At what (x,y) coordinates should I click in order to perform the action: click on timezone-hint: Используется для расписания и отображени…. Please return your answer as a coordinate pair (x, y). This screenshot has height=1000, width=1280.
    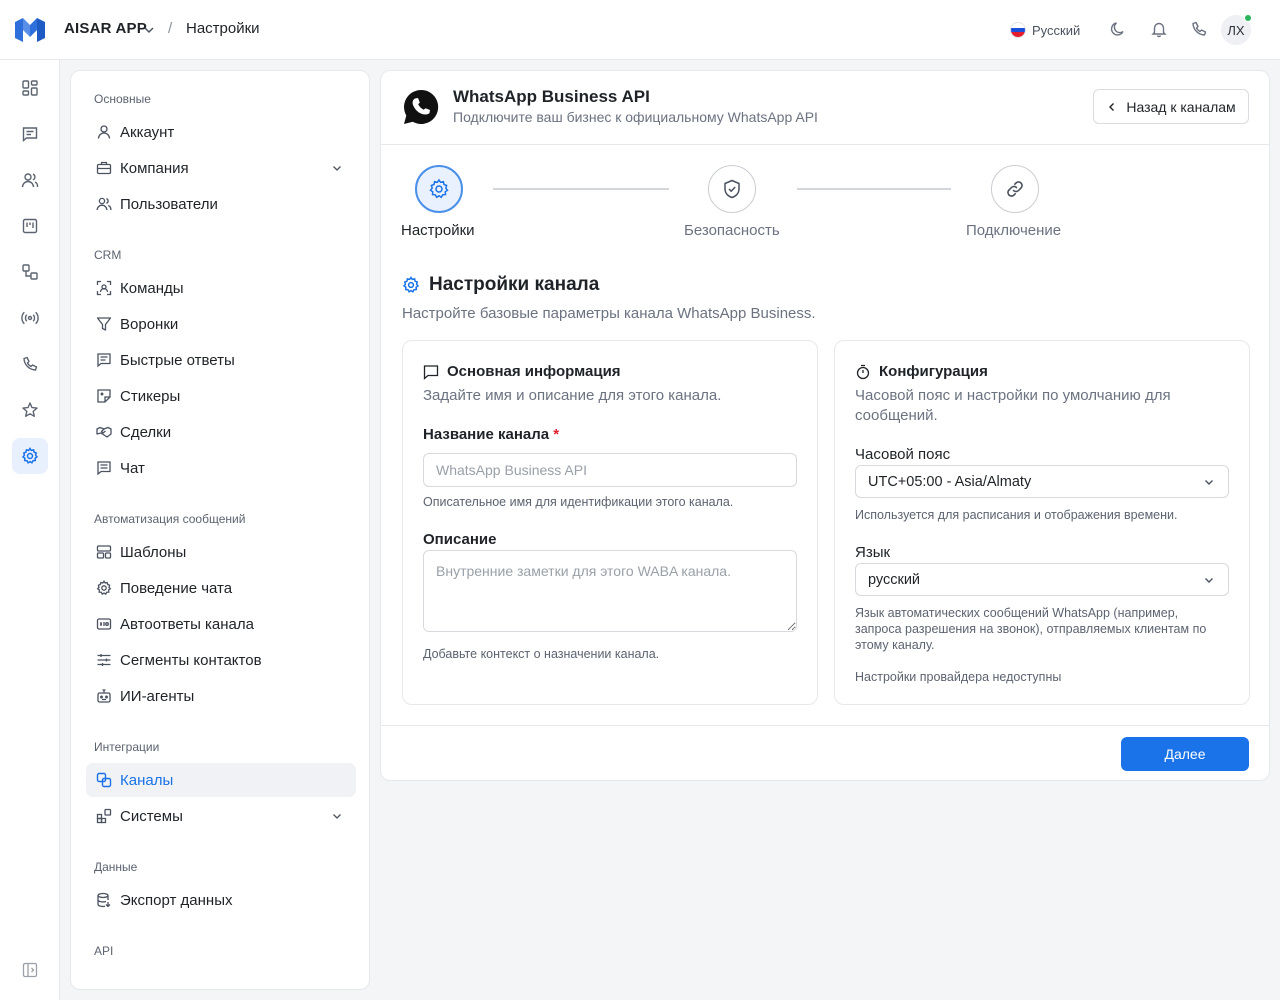
    Looking at the image, I should click on (1016, 515).